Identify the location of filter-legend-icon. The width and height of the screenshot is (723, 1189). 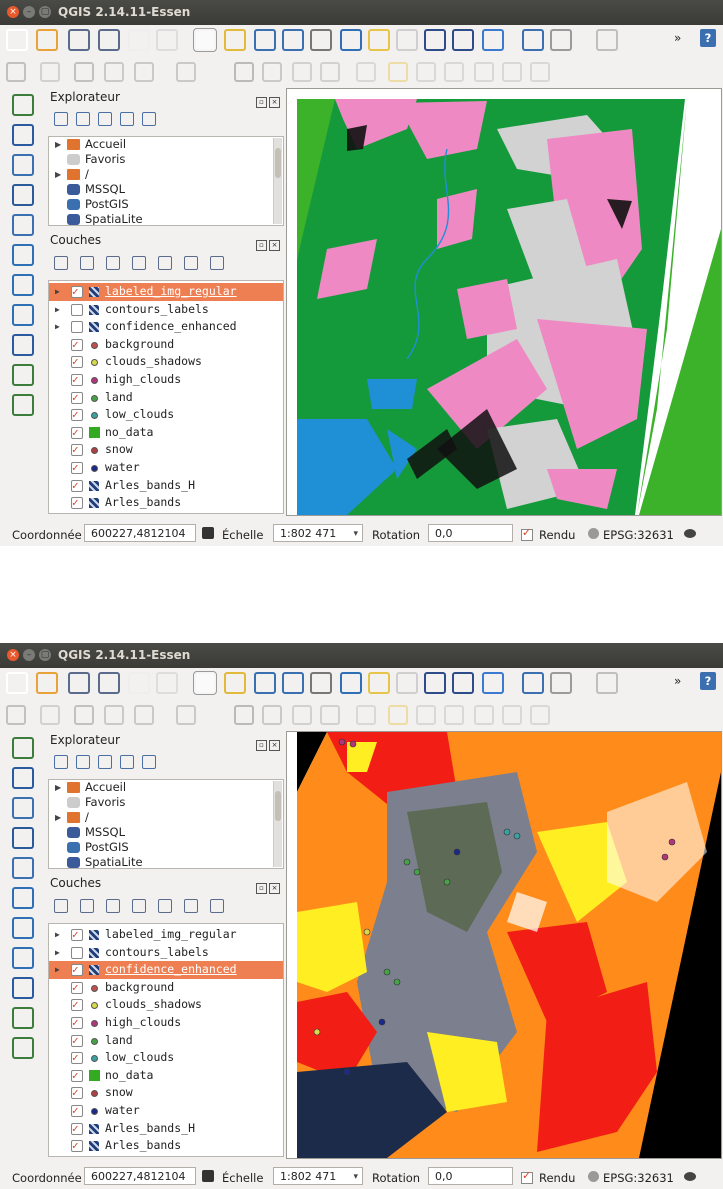
(113, 263).